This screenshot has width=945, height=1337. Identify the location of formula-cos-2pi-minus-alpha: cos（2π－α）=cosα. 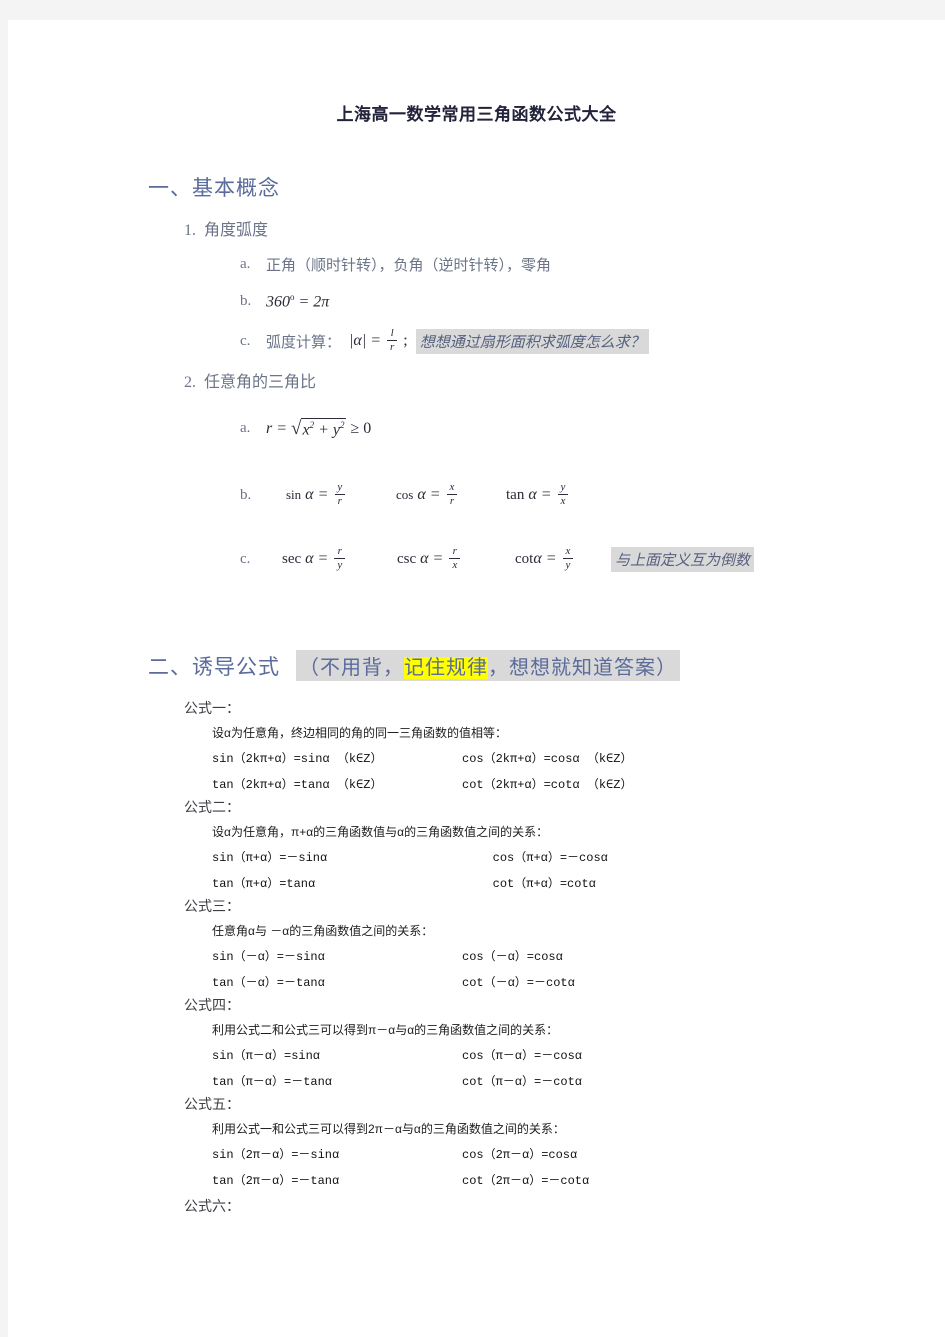
(520, 1155).